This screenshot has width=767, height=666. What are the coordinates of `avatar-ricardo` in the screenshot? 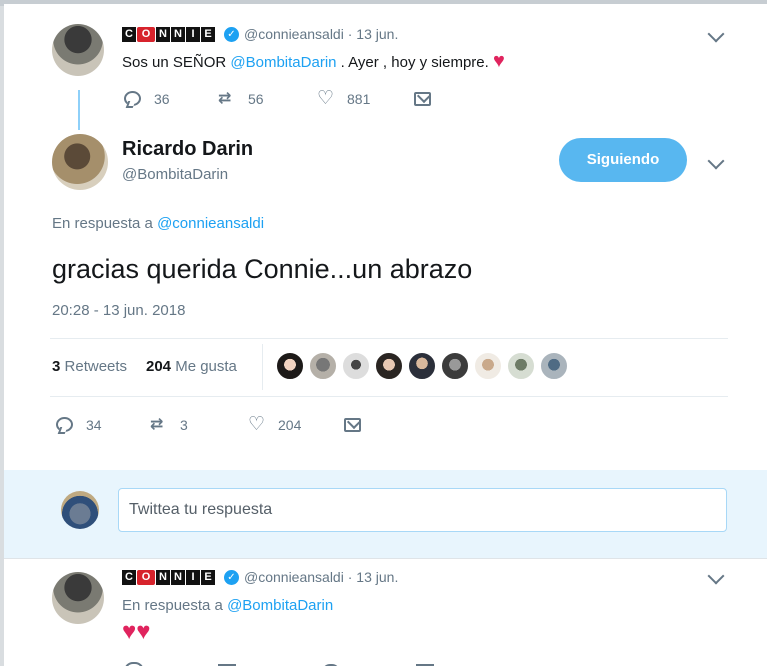 It's located at (80, 162).